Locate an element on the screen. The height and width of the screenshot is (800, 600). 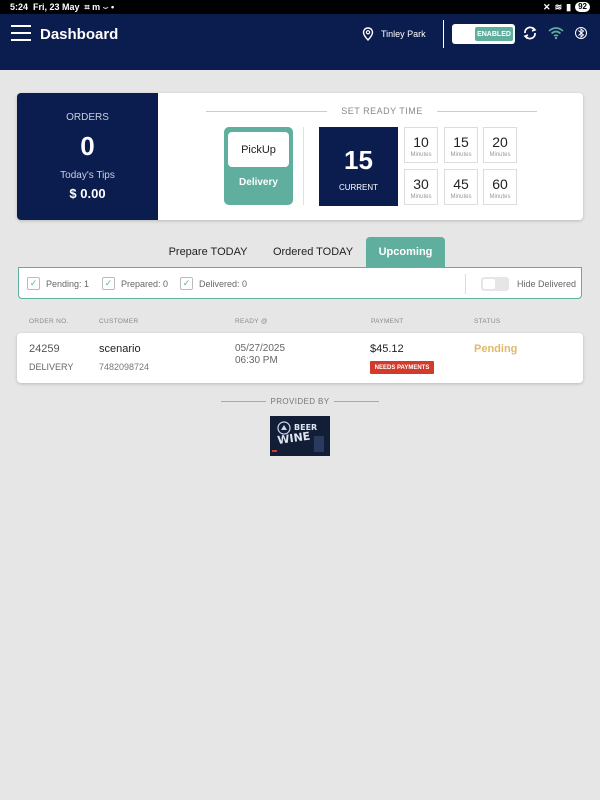
time-option-value: 20 is located at coordinates (500, 142).